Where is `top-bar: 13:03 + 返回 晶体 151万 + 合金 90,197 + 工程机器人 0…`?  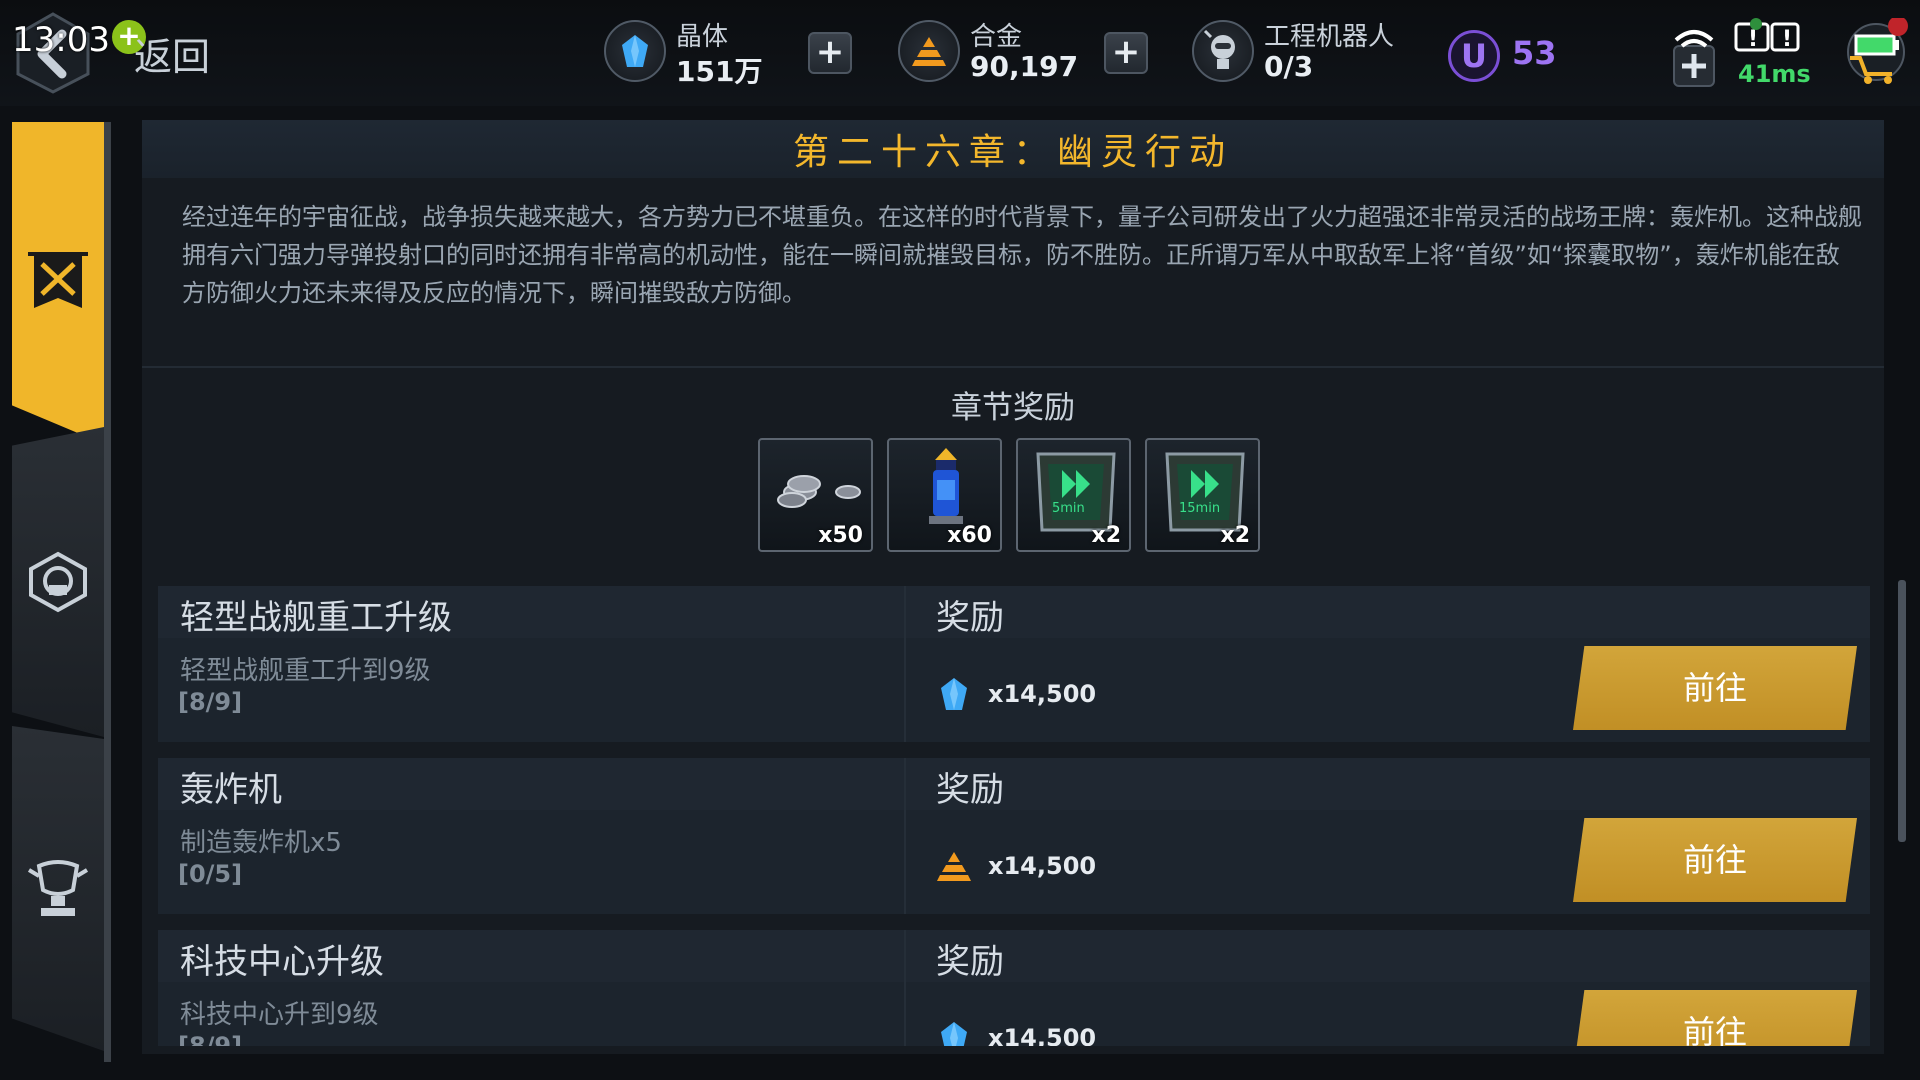
top-bar: 13:03 + 返回 晶体 151万 + 合金 90,197 + 工程机器人 0… is located at coordinates (960, 53).